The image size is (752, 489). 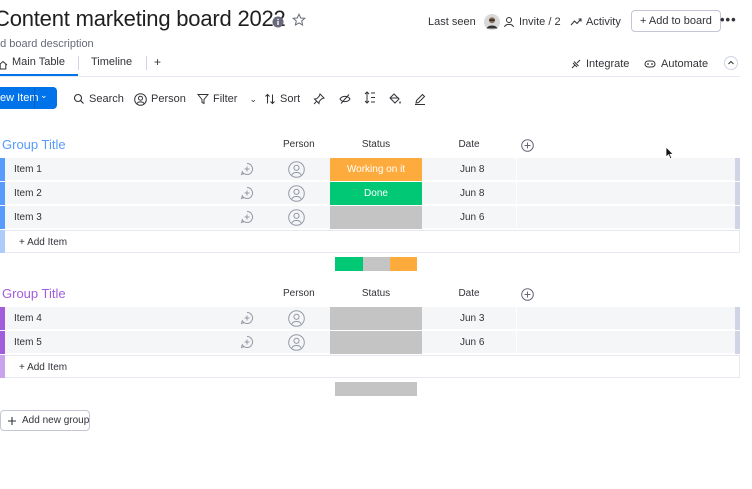 I want to click on search-icon, so click(x=79, y=99).